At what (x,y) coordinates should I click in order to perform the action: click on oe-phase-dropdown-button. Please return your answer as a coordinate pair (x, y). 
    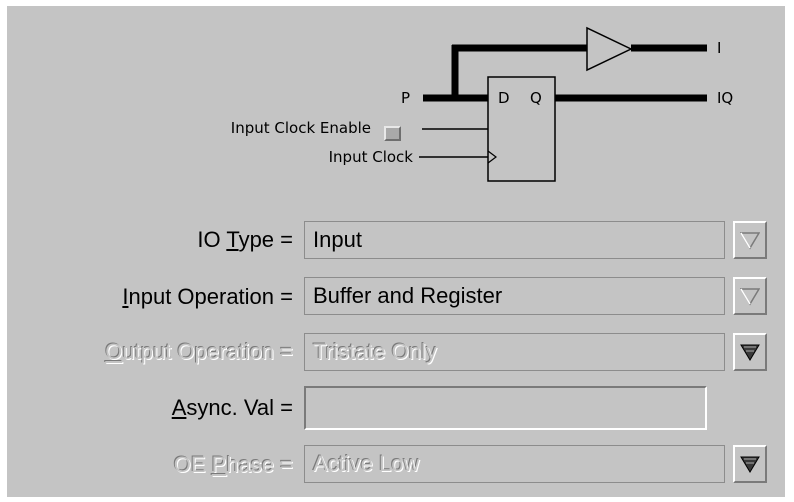
    Looking at the image, I should click on (750, 464).